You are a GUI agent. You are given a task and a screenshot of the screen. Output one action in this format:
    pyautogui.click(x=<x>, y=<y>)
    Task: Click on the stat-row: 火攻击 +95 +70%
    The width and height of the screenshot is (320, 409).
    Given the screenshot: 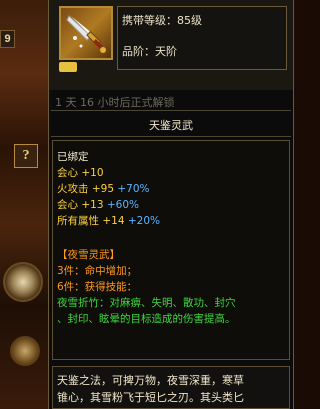 What is the action you would take?
    pyautogui.click(x=103, y=188)
    